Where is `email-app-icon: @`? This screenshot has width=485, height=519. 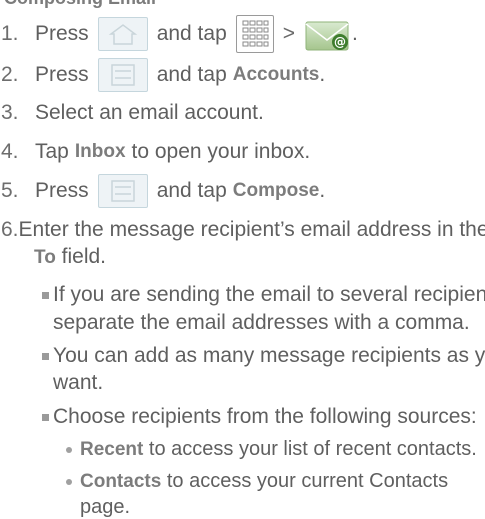 email-app-icon: @ is located at coordinates (328, 34).